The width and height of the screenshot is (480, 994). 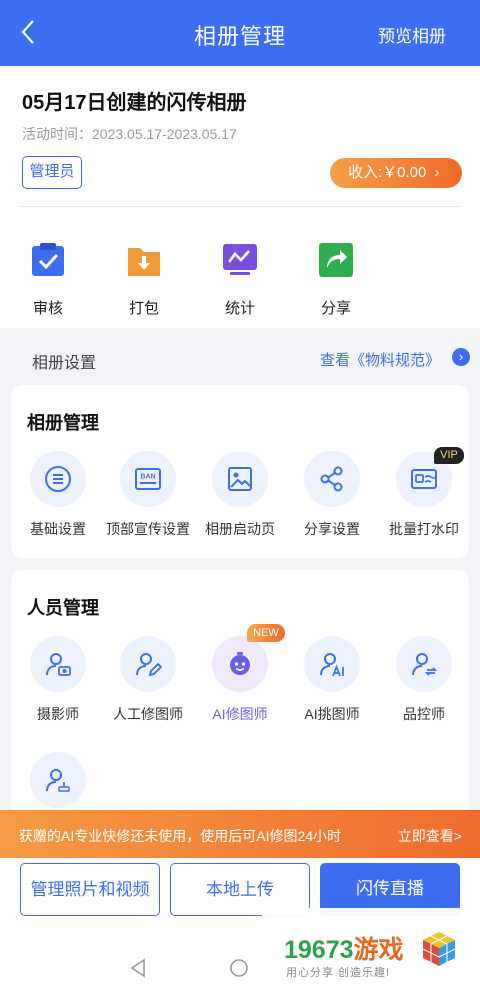 What do you see at coordinates (90, 889) in the screenshot?
I see `manage-media-button: 管理照片和视频` at bounding box center [90, 889].